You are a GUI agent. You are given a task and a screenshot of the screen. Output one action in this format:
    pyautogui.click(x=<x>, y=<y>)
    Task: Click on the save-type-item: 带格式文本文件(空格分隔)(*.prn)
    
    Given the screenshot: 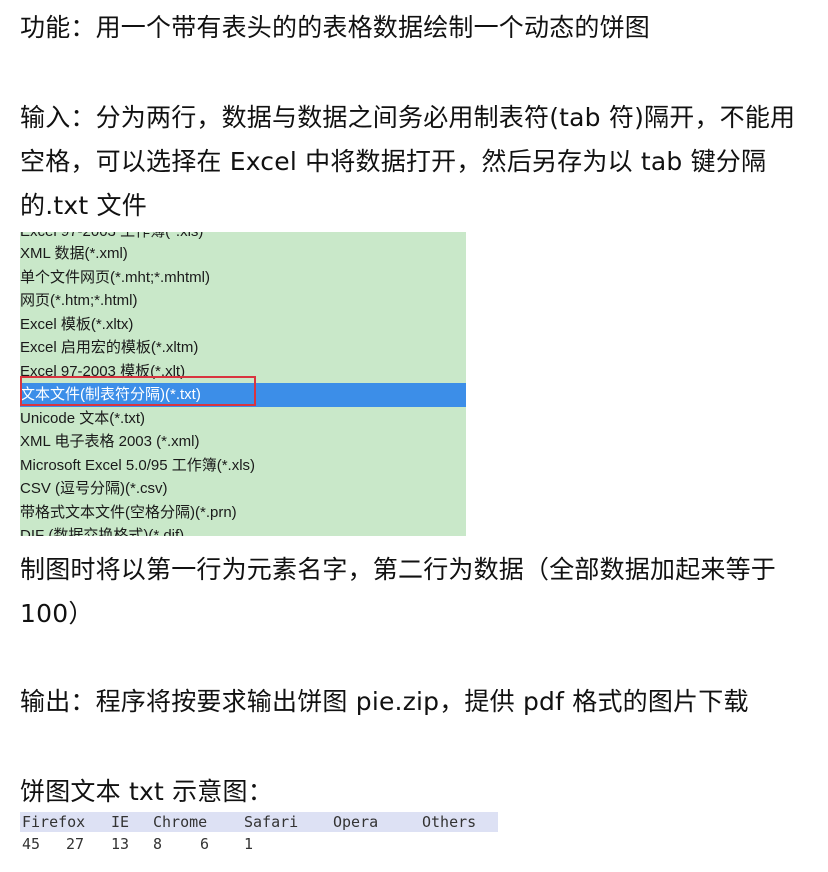 What is the action you would take?
    pyautogui.click(x=243, y=513)
    